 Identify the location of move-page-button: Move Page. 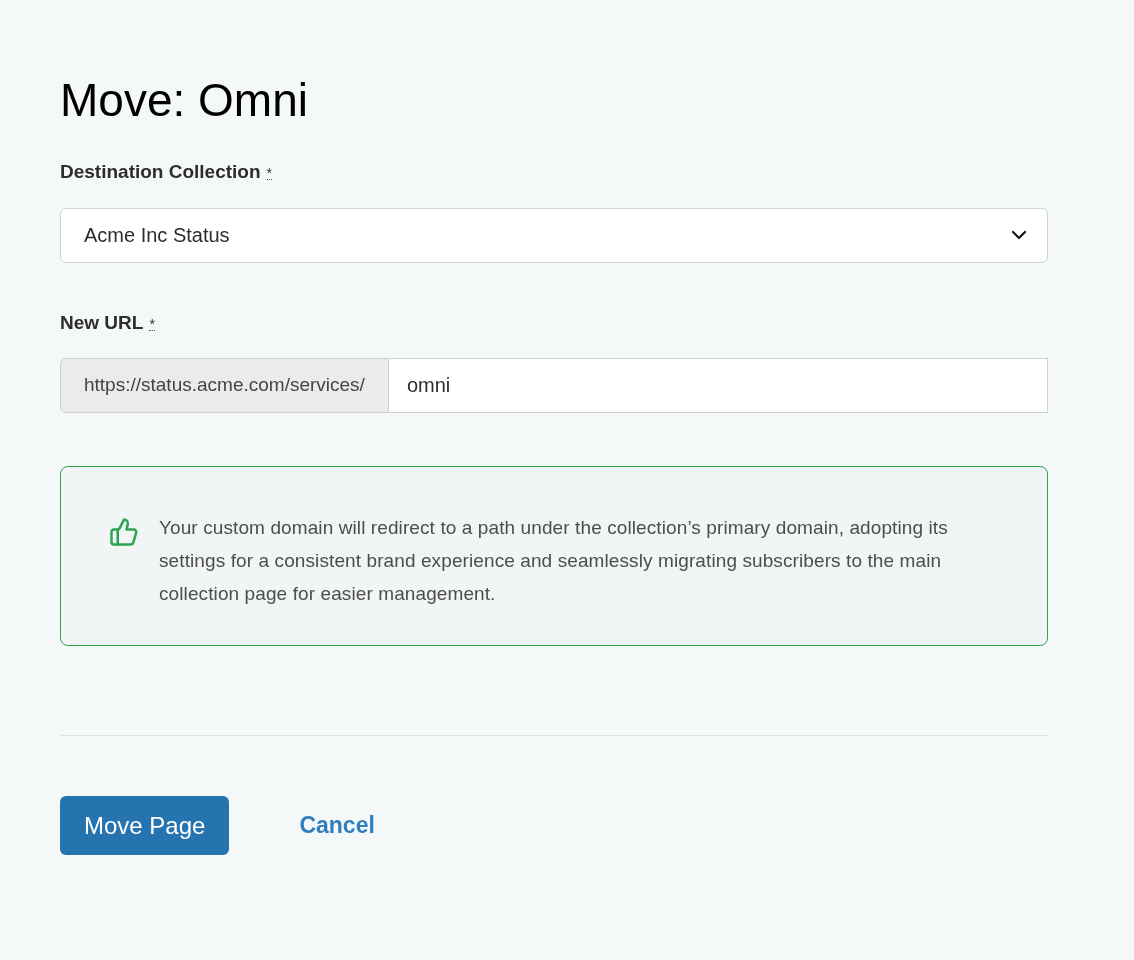
(145, 825).